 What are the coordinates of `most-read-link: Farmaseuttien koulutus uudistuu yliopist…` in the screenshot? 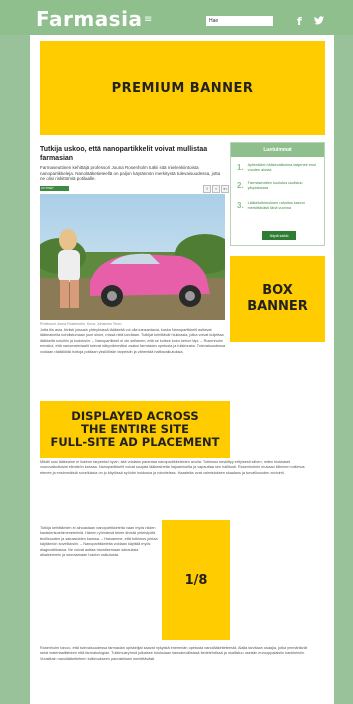 It's located at (284, 186).